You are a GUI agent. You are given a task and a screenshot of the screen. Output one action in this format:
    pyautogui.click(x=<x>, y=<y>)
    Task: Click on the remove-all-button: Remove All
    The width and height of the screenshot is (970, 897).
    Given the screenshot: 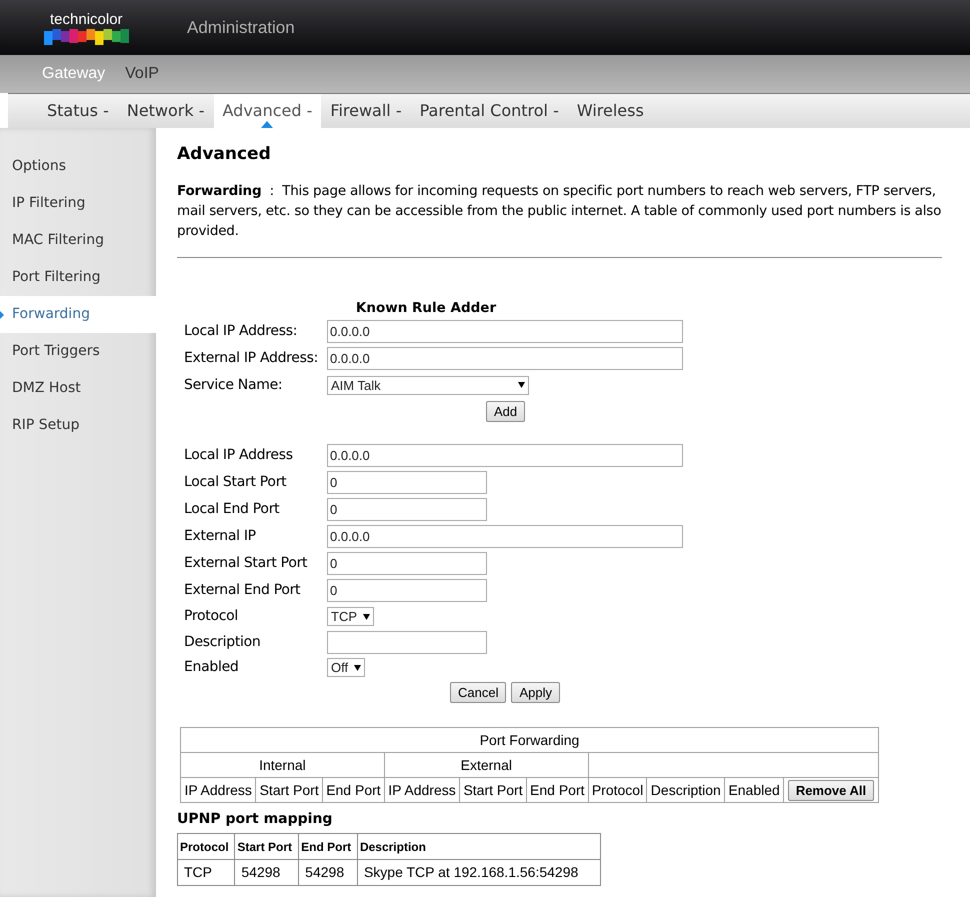 What is the action you would take?
    pyautogui.click(x=831, y=790)
    